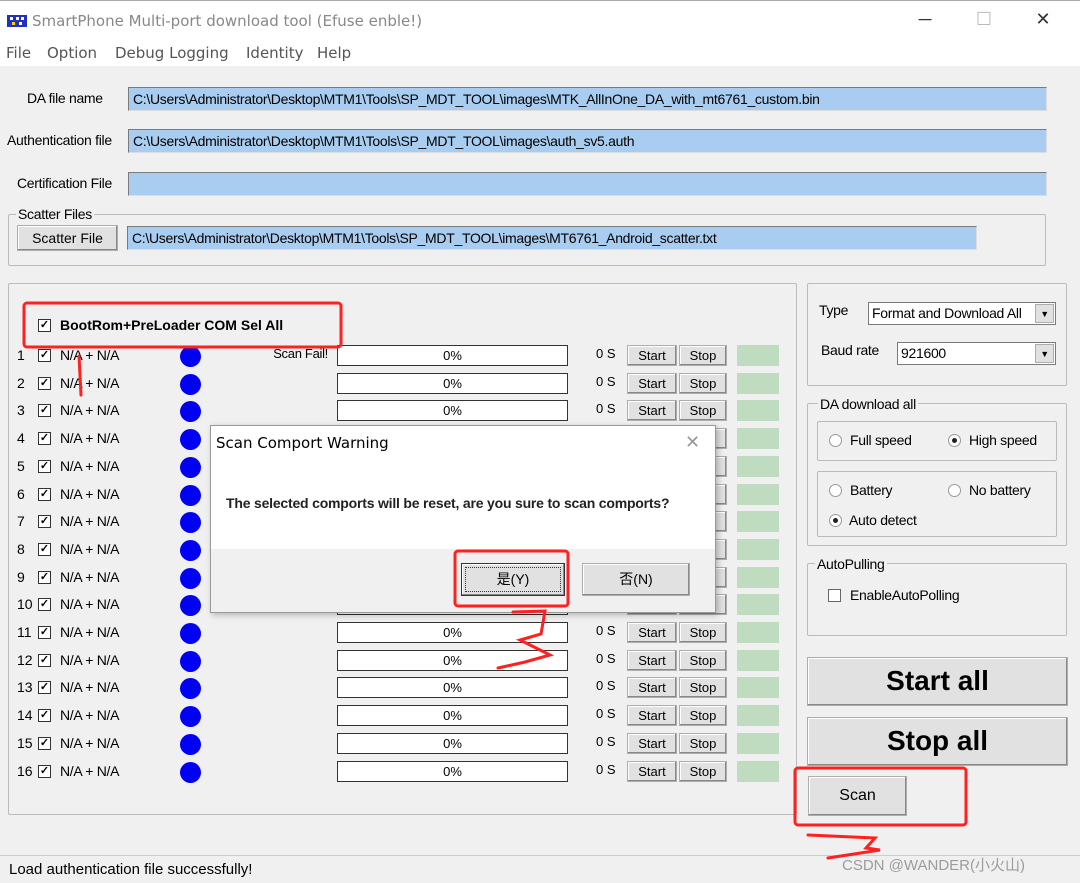 Image resolution: width=1080 pixels, height=883 pixels. Describe the element at coordinates (300, 353) in the screenshot. I see `port-status-text: Scan Fail!` at that location.